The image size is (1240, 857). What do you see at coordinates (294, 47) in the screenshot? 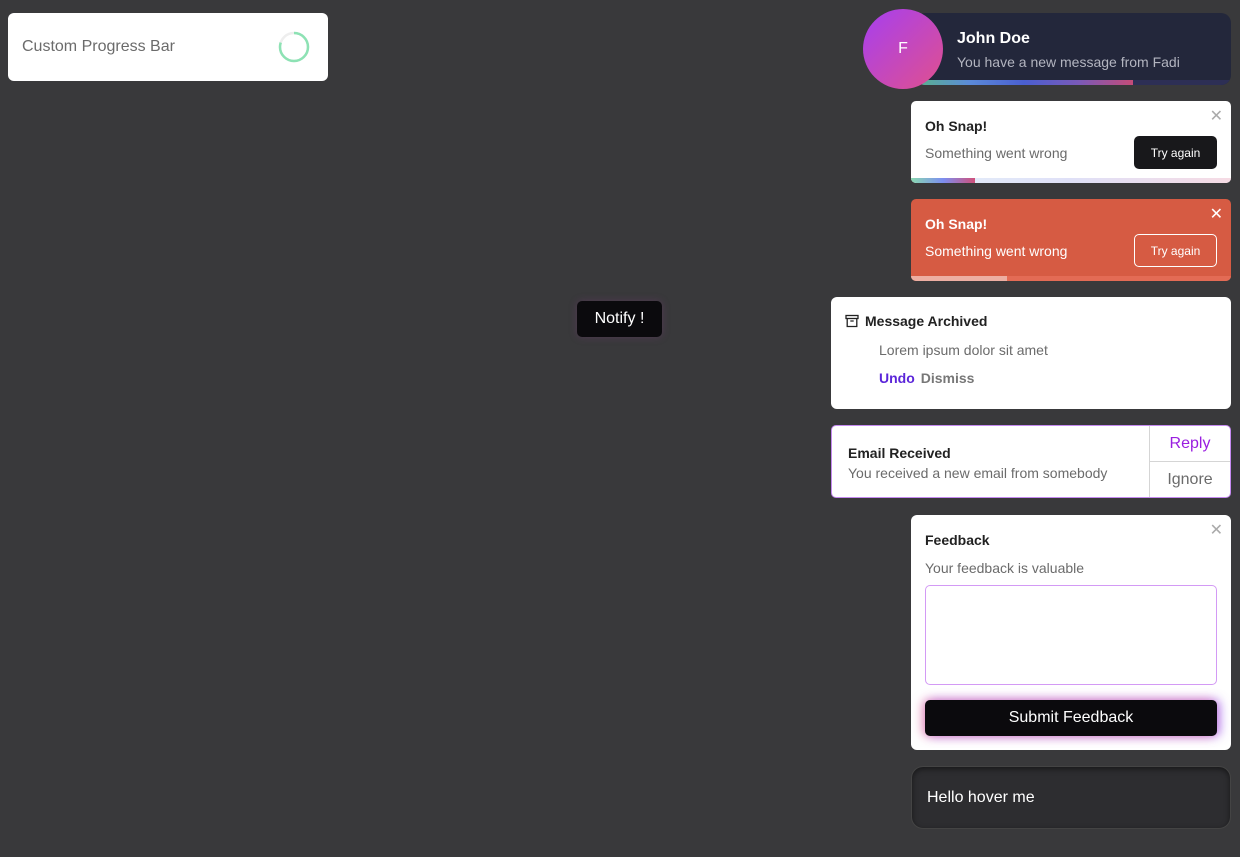
I see `progress-ring-icon` at bounding box center [294, 47].